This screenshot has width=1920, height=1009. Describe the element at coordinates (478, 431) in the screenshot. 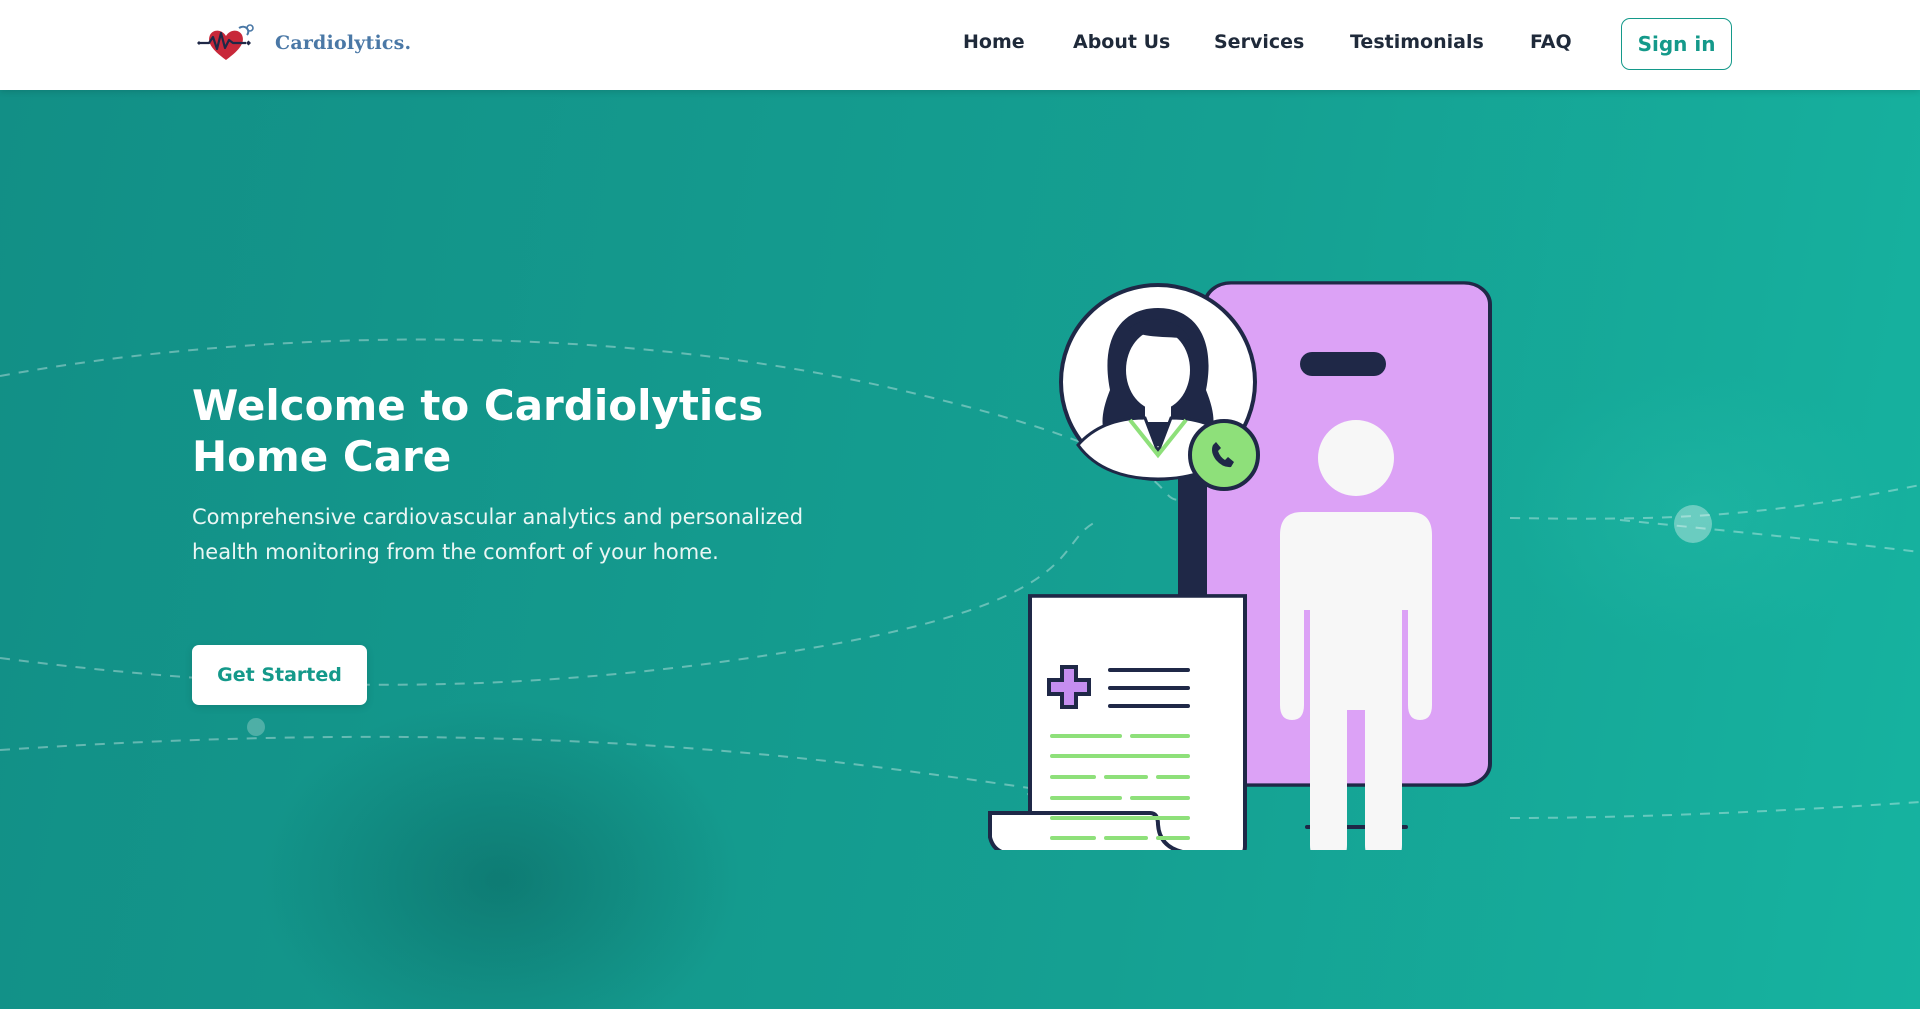

I see `hero-title: Welcome to Cardiolytics Home Care` at that location.